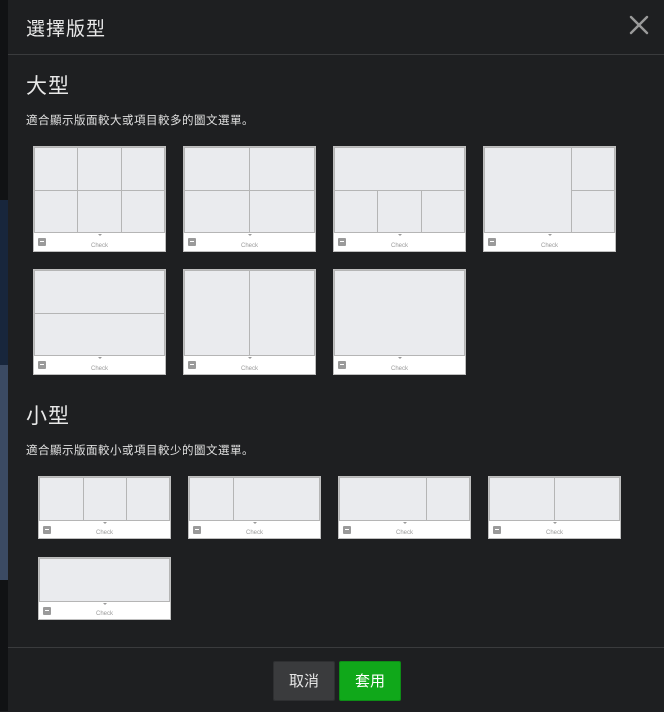 Image resolution: width=664 pixels, height=712 pixels. I want to click on template-small-1-full: Check, so click(104, 588).